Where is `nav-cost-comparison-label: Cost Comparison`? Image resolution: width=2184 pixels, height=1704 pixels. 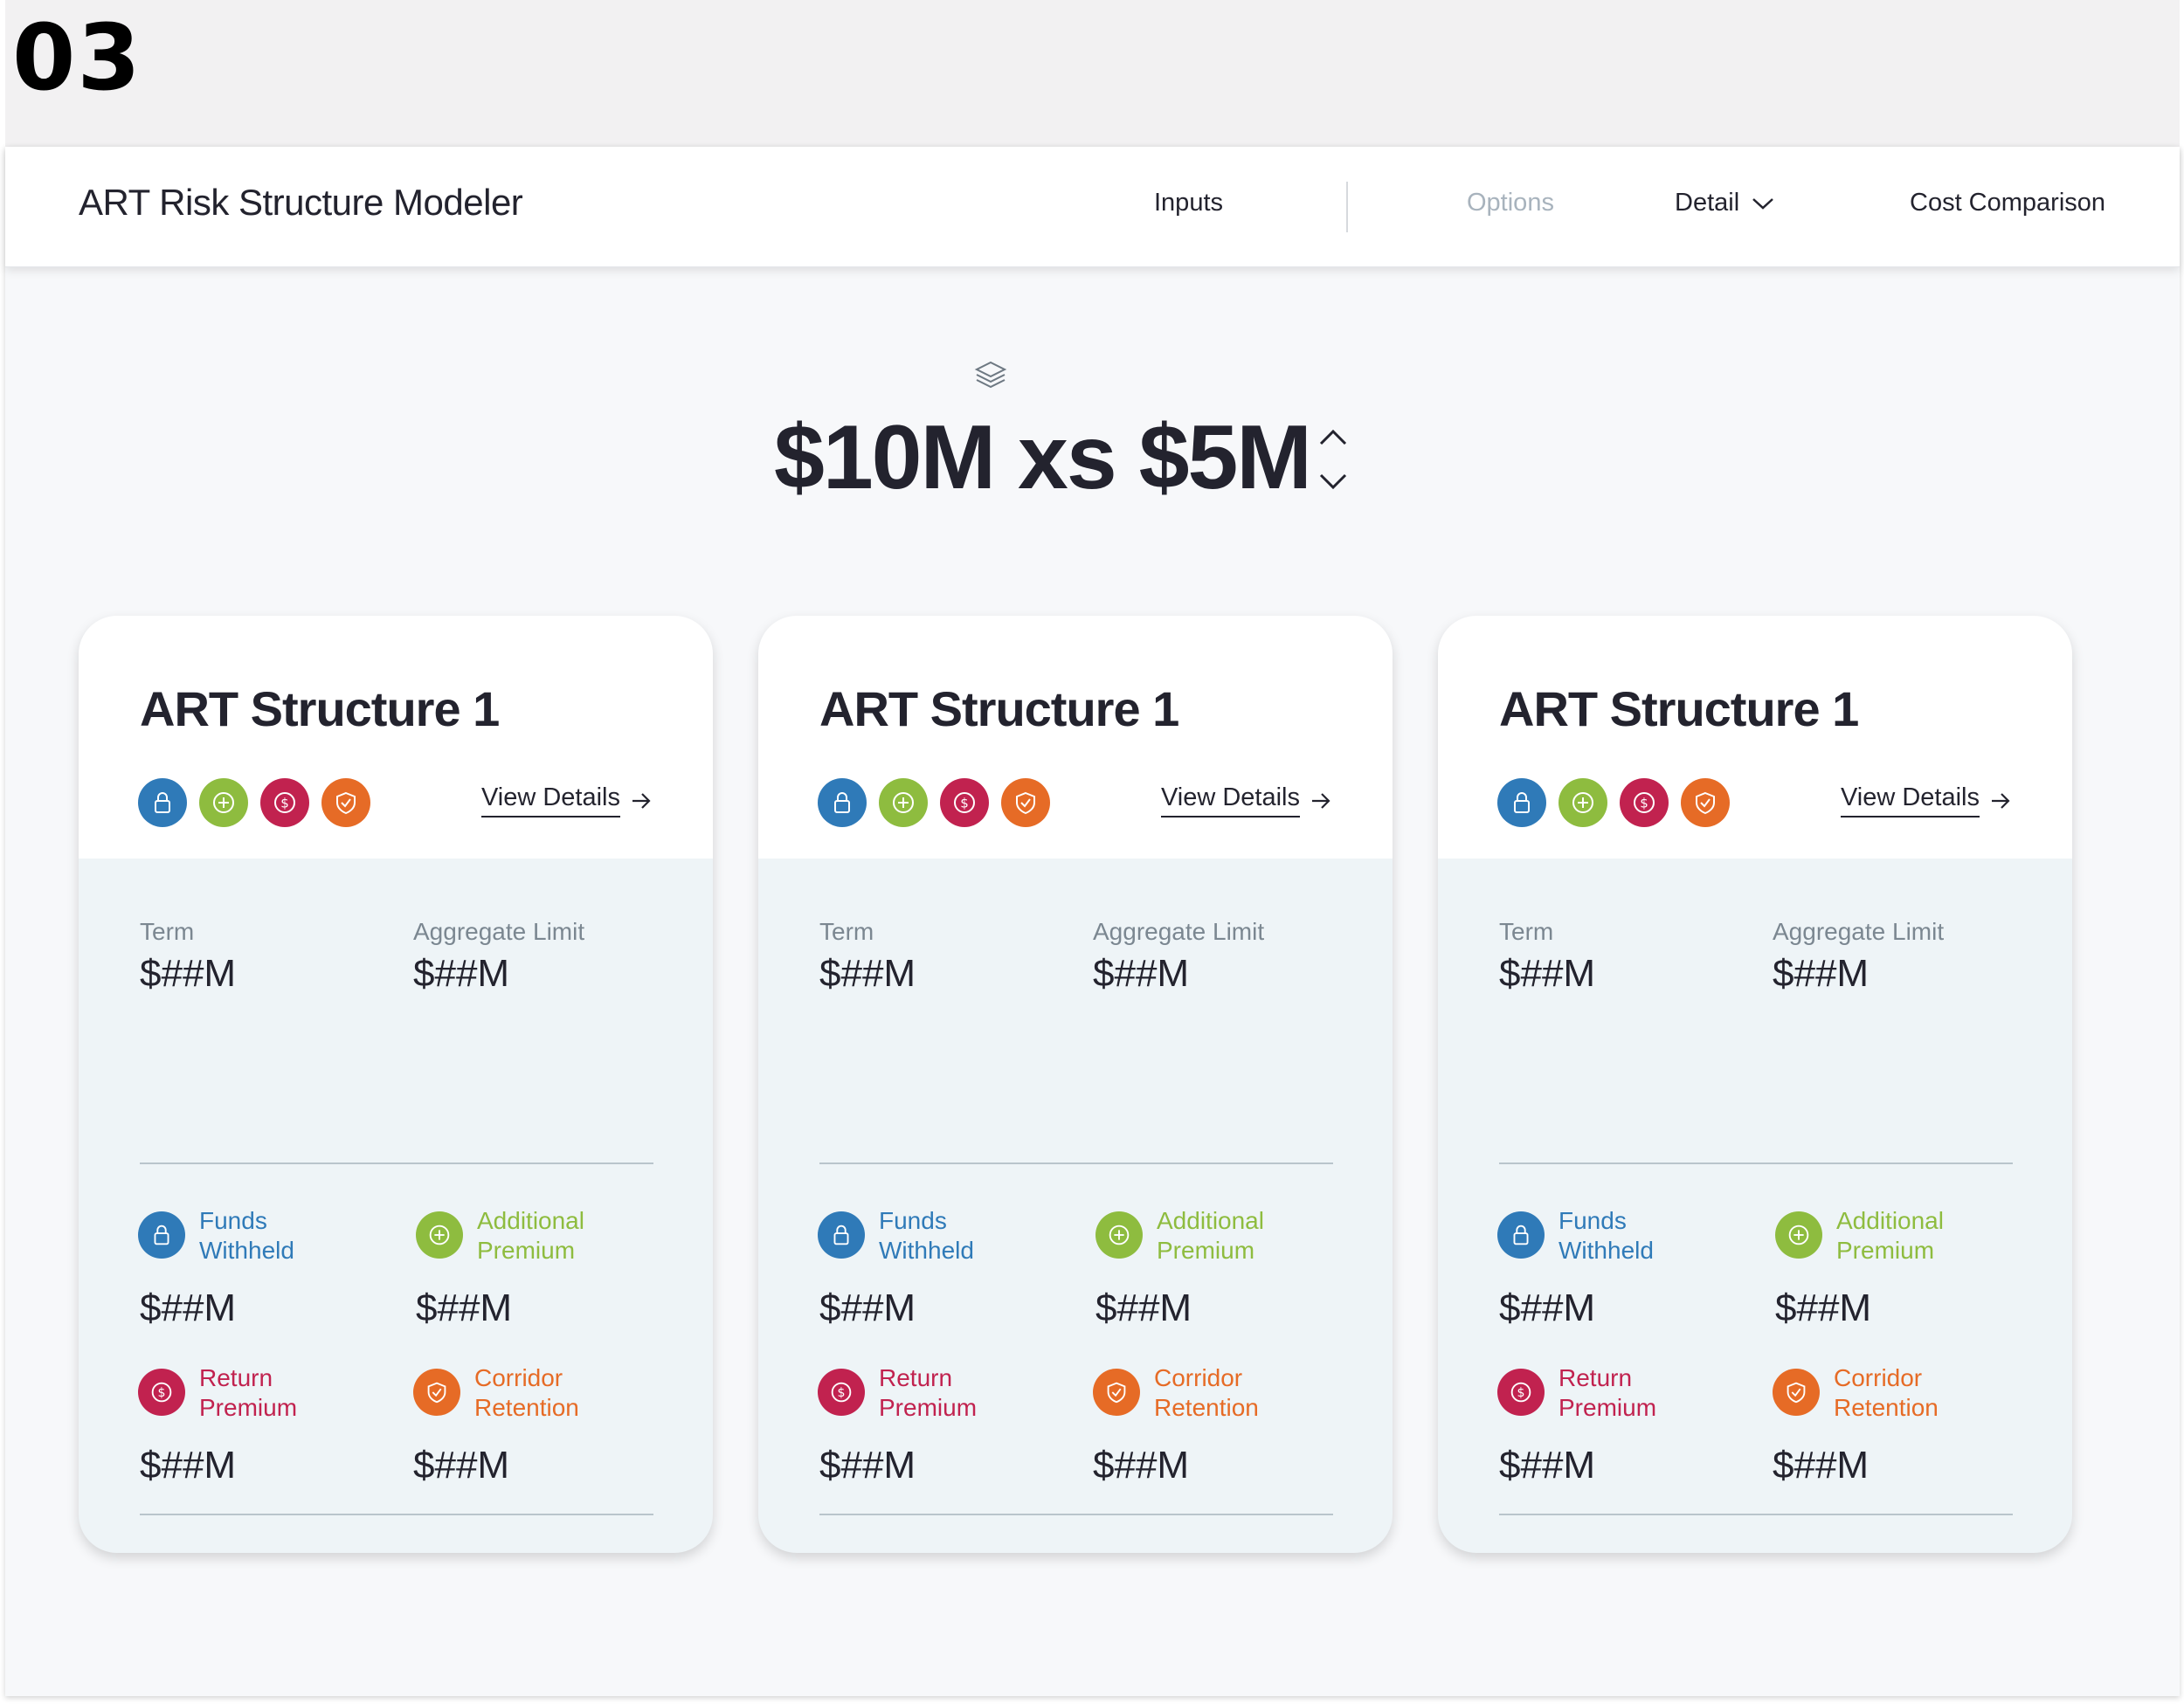 nav-cost-comparison-label: Cost Comparison is located at coordinates (2008, 203).